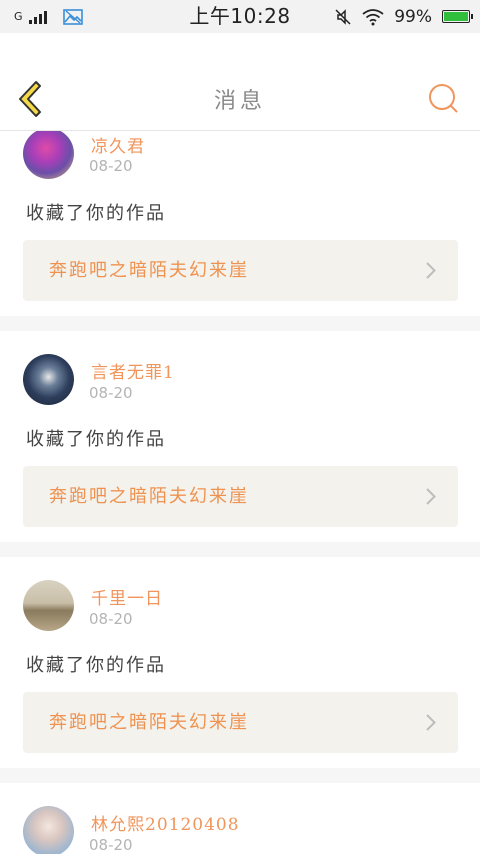  I want to click on message-card: 林允熙20120408 08-20, so click(240, 818).